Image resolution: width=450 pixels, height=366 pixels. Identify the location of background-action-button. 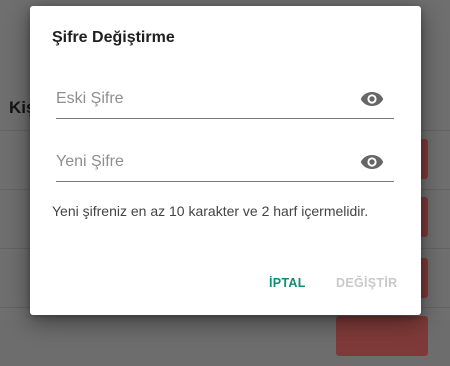
(382, 336).